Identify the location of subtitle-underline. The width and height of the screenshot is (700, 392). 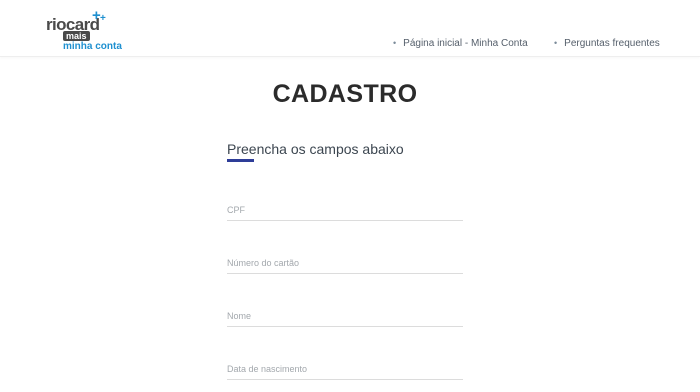
(240, 160).